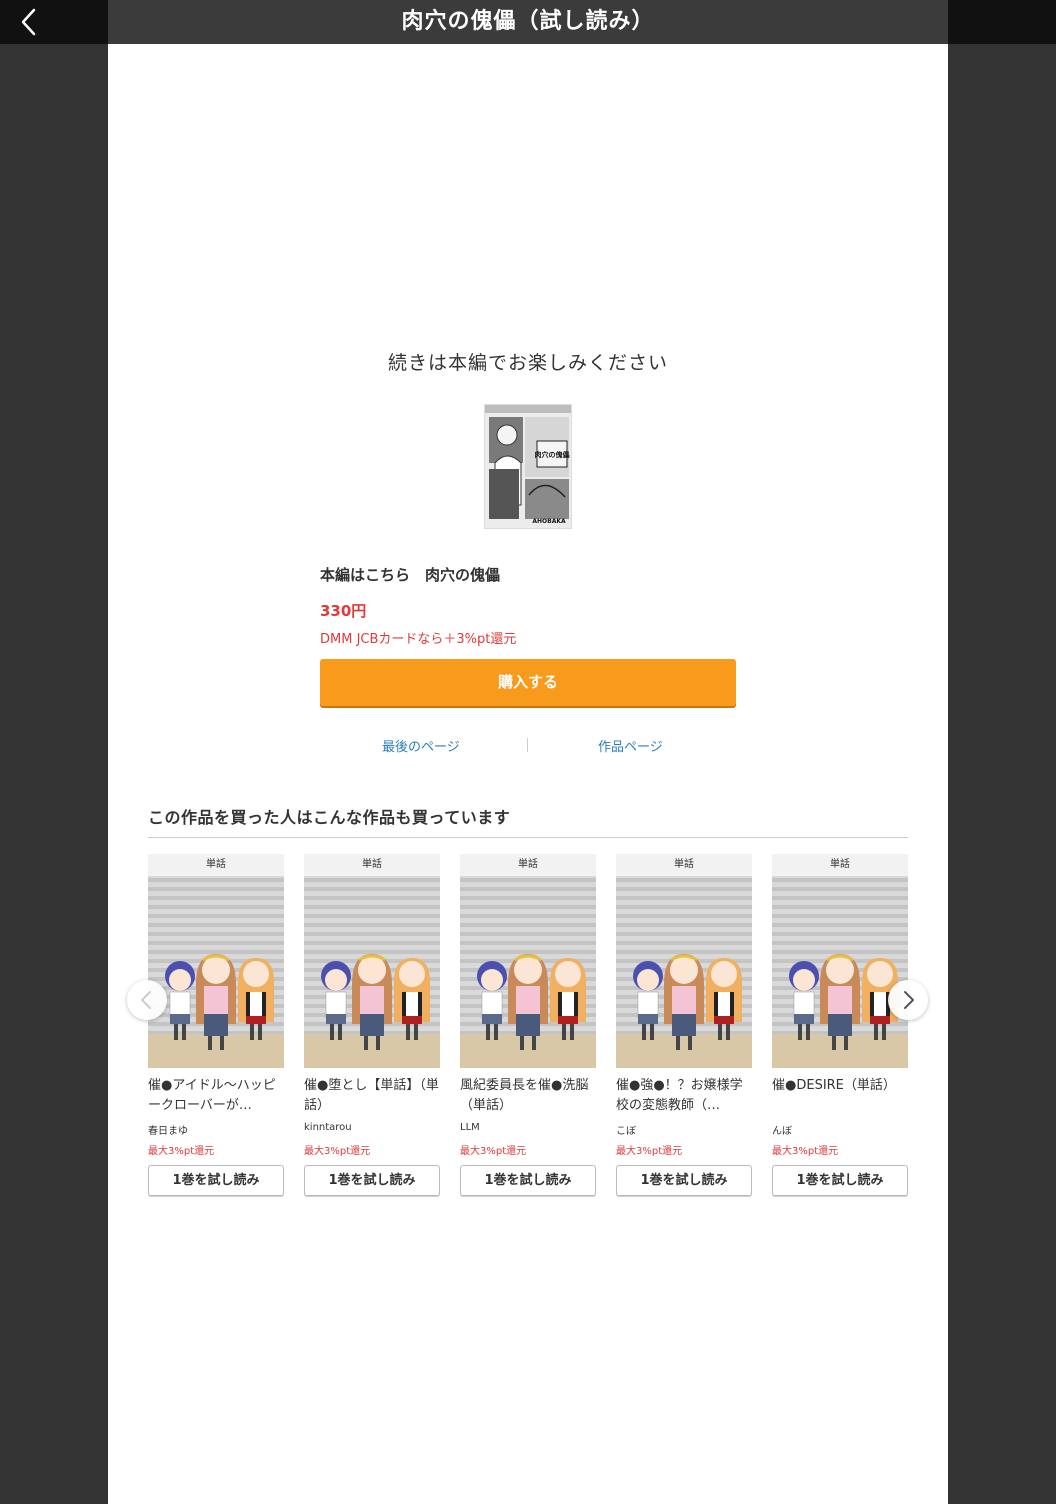 The width and height of the screenshot is (1056, 1504). I want to click on back-button, so click(30, 22).